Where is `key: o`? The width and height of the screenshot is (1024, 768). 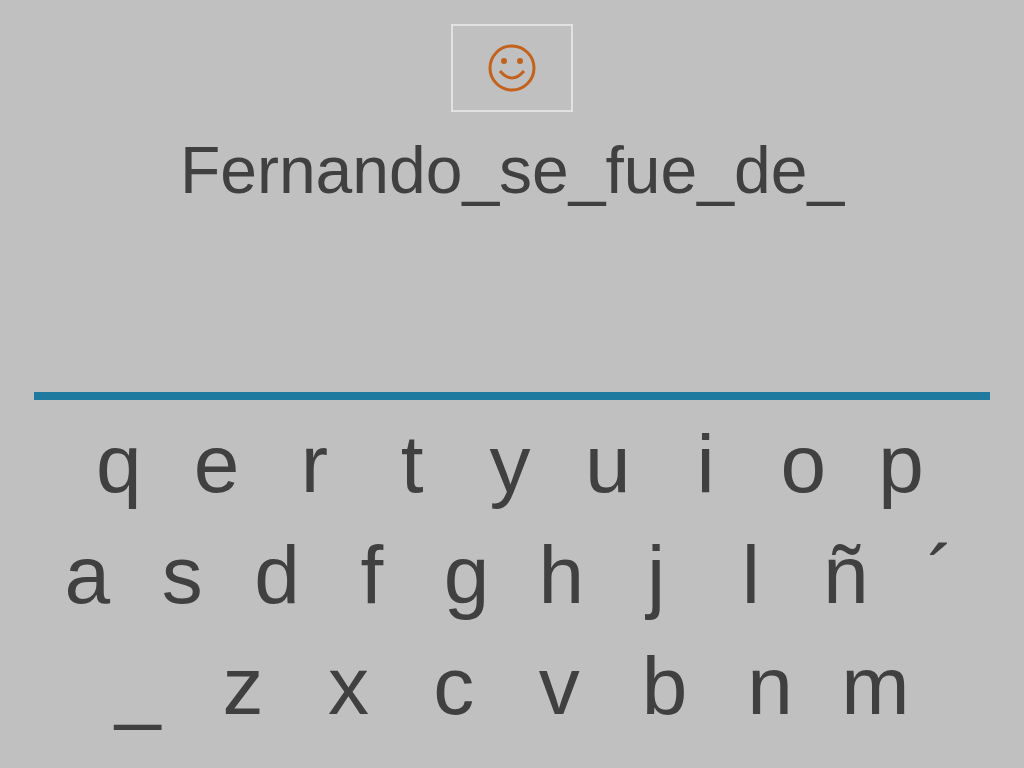 key: o is located at coordinates (803, 463).